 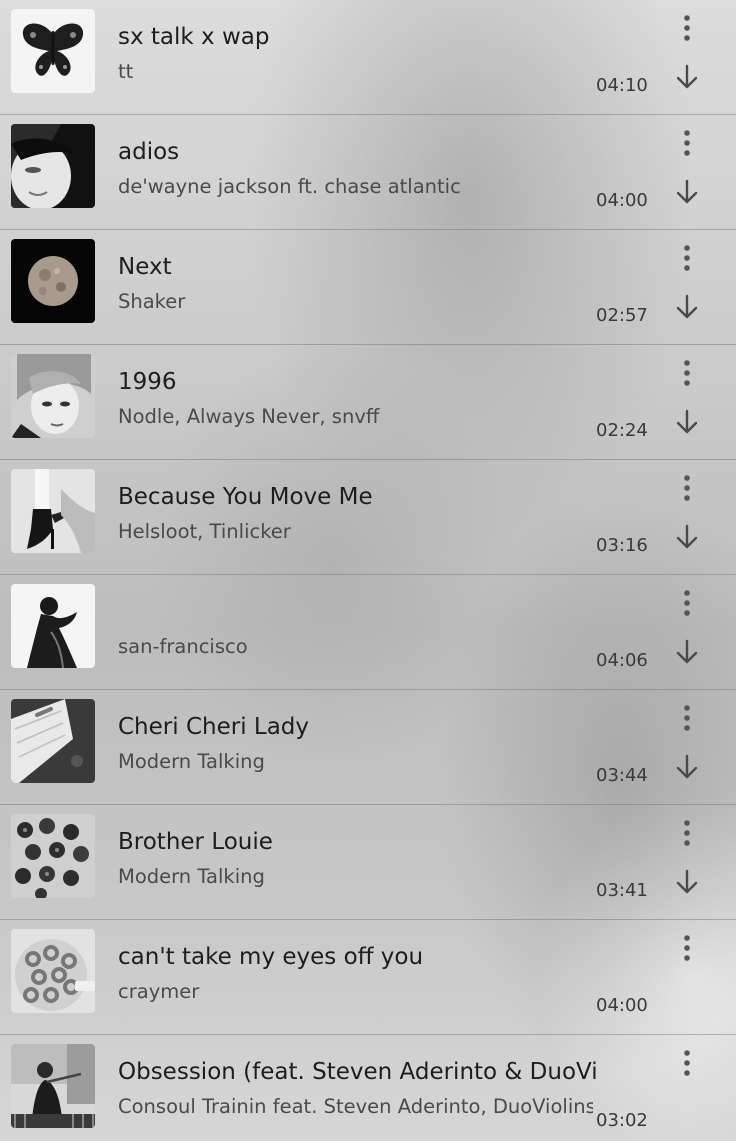 What do you see at coordinates (622, 85) in the screenshot?
I see `track-duration: 04:10` at bounding box center [622, 85].